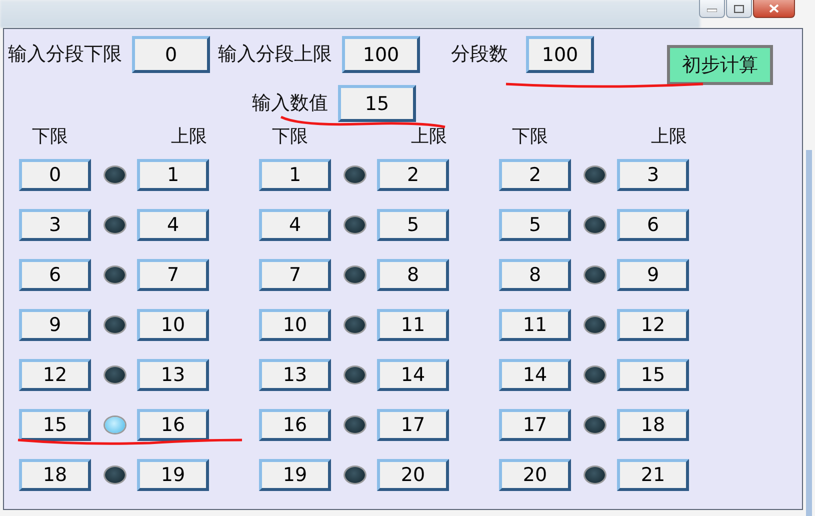 The image size is (815, 516). Describe the element at coordinates (535, 175) in the screenshot. I see `lower-bound-field: 2` at that location.